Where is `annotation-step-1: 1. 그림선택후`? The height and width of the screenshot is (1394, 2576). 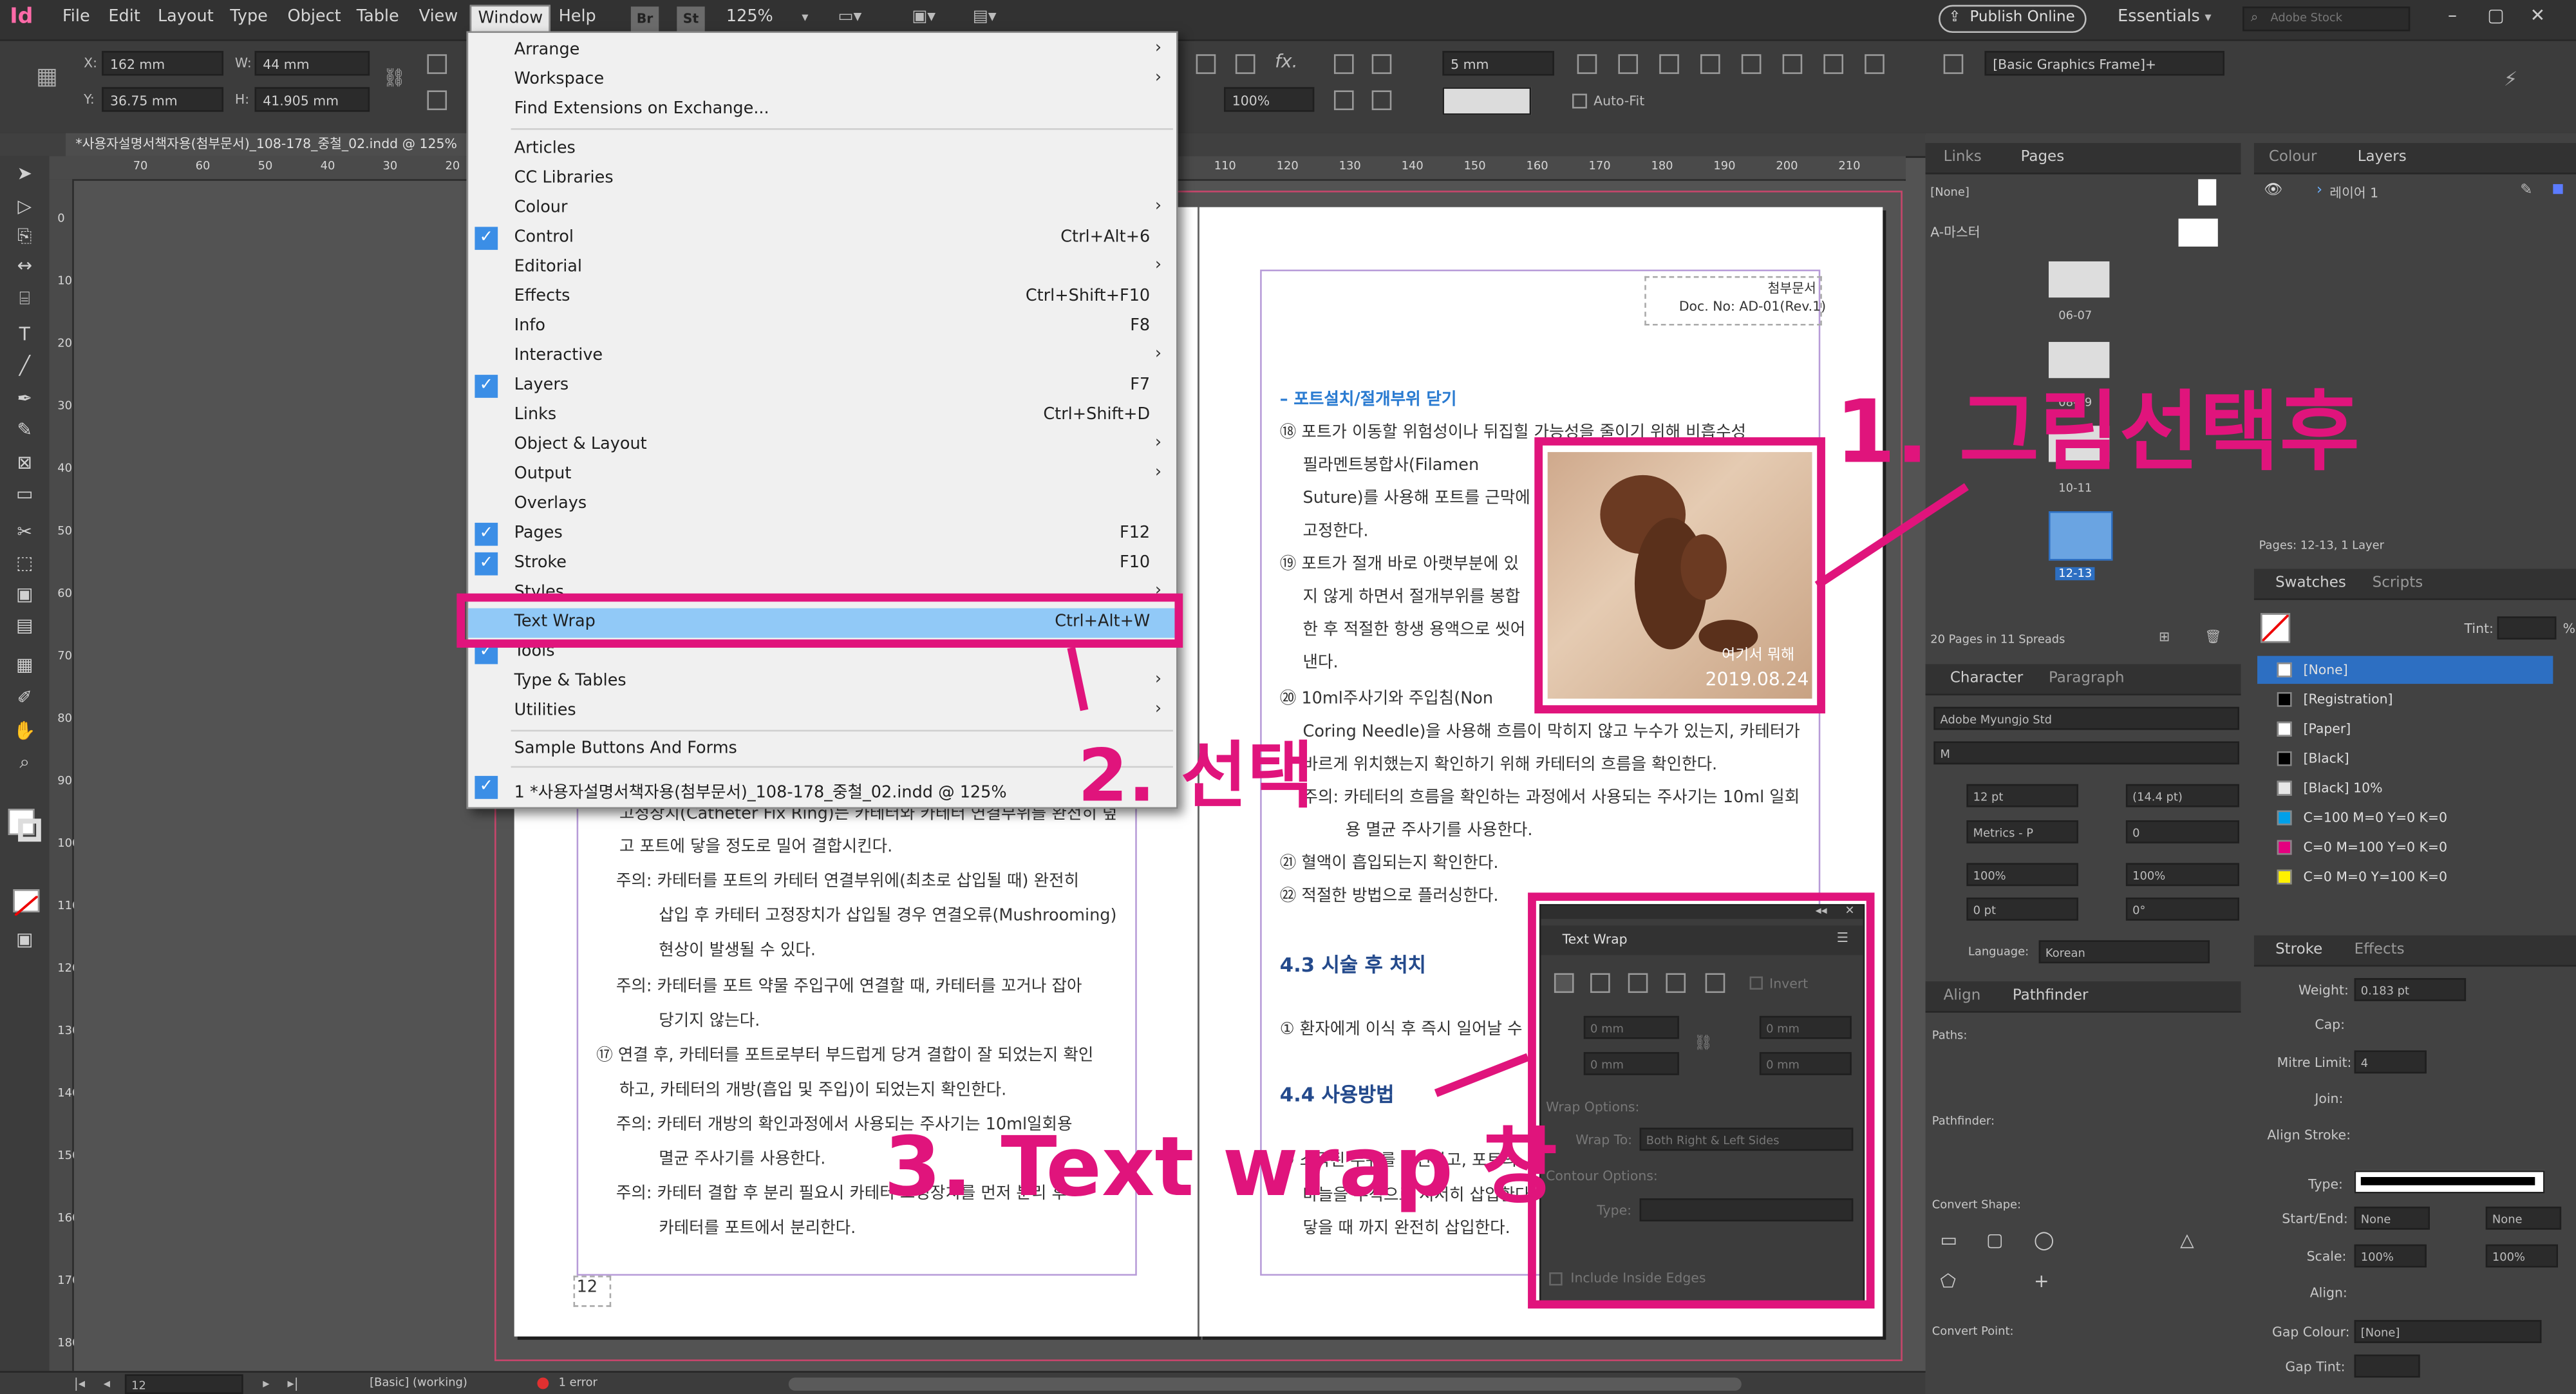
annotation-step-1: 1. 그림선택후 is located at coordinates (2097, 433).